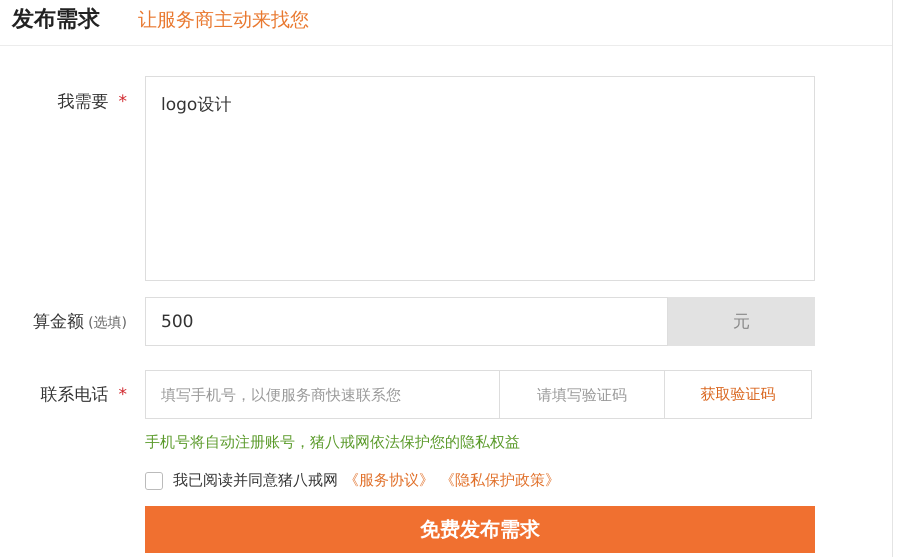 The image size is (900, 557). Describe the element at coordinates (83, 102) in the screenshot. I see `field-label: 我需要` at that location.